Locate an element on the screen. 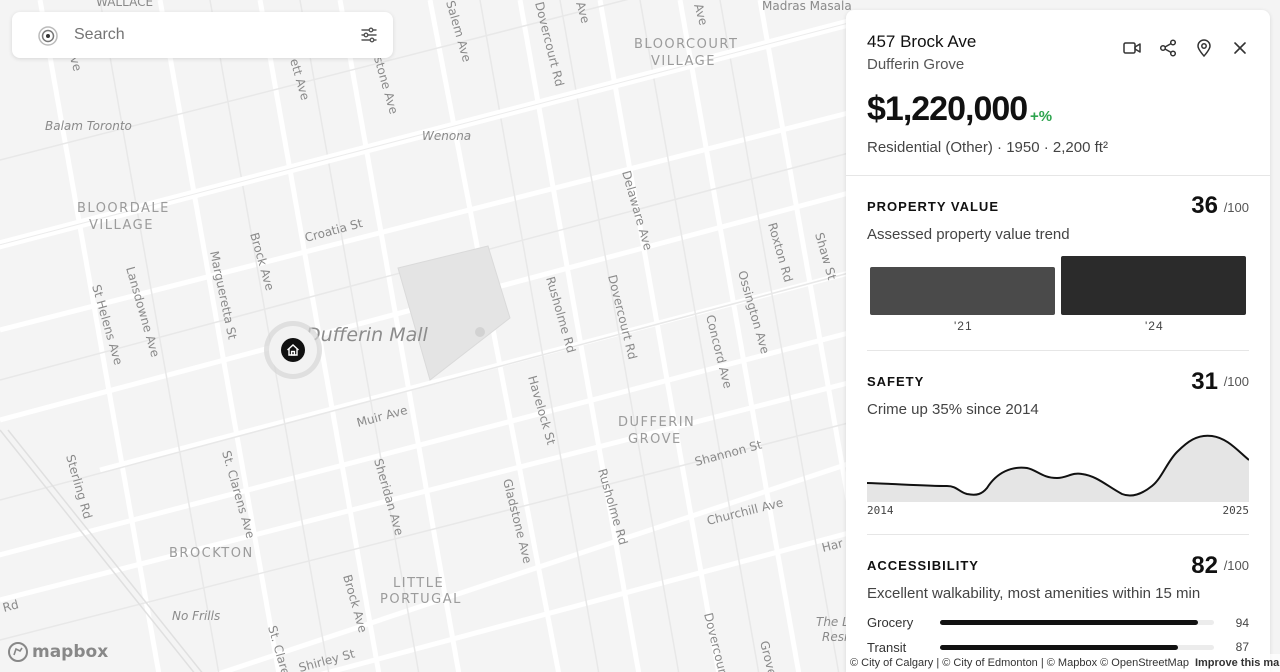 The width and height of the screenshot is (1280, 672). accessibility-row-label: Grocery is located at coordinates (890, 622).